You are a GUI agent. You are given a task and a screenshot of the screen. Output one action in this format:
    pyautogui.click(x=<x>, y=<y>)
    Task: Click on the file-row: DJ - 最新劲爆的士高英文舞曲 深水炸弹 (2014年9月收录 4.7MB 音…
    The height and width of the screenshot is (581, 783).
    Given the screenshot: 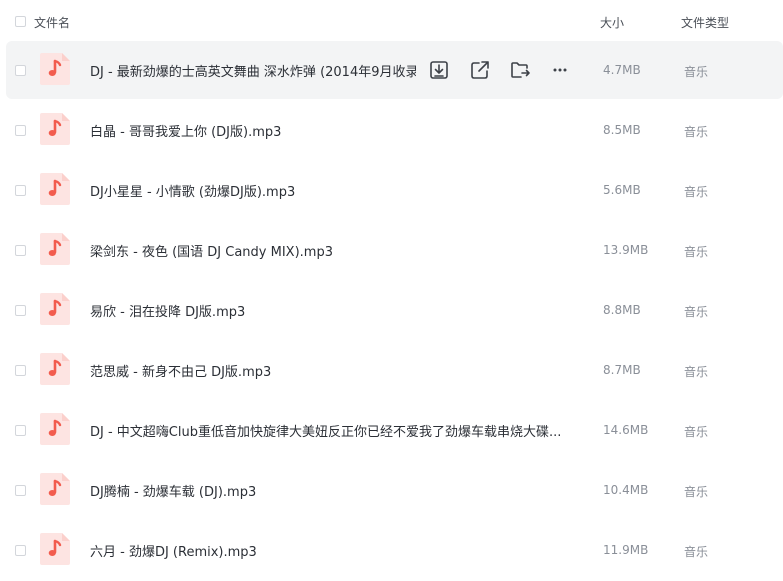 What is the action you would take?
    pyautogui.click(x=394, y=70)
    